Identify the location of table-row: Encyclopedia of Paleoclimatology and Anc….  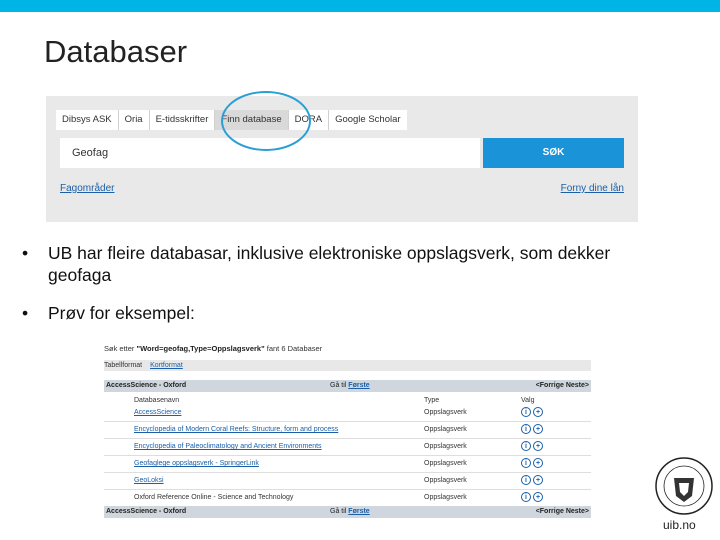
(347, 447).